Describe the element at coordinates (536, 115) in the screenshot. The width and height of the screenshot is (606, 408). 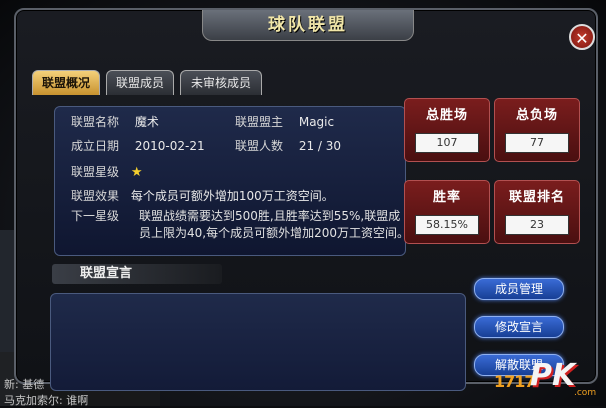
I see `total-losses-title: 总负场` at that location.